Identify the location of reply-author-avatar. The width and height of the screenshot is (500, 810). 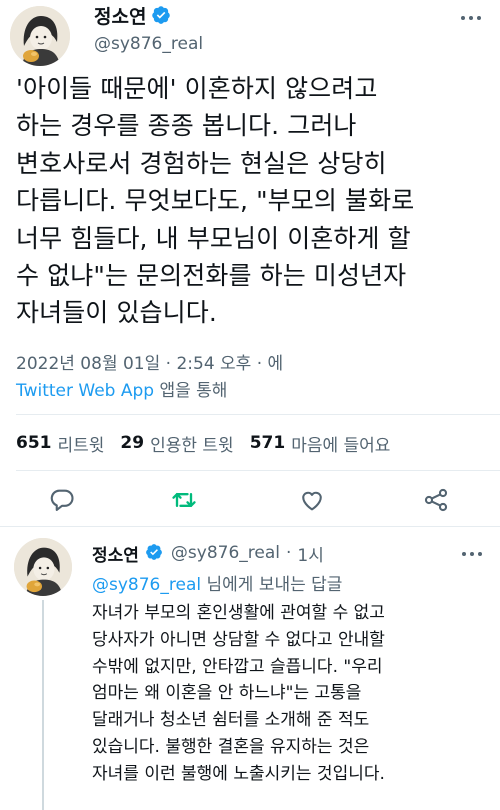
(43, 567).